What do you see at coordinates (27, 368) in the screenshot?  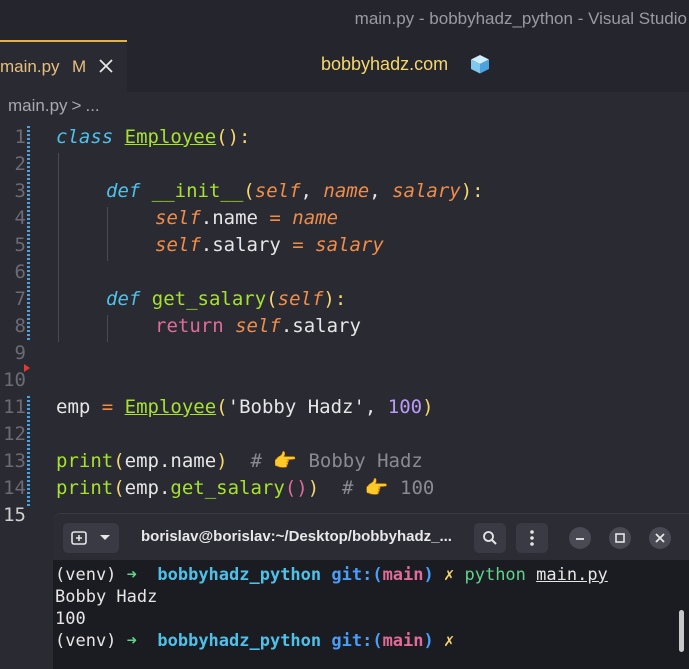 I see `deletion-marker-icon` at bounding box center [27, 368].